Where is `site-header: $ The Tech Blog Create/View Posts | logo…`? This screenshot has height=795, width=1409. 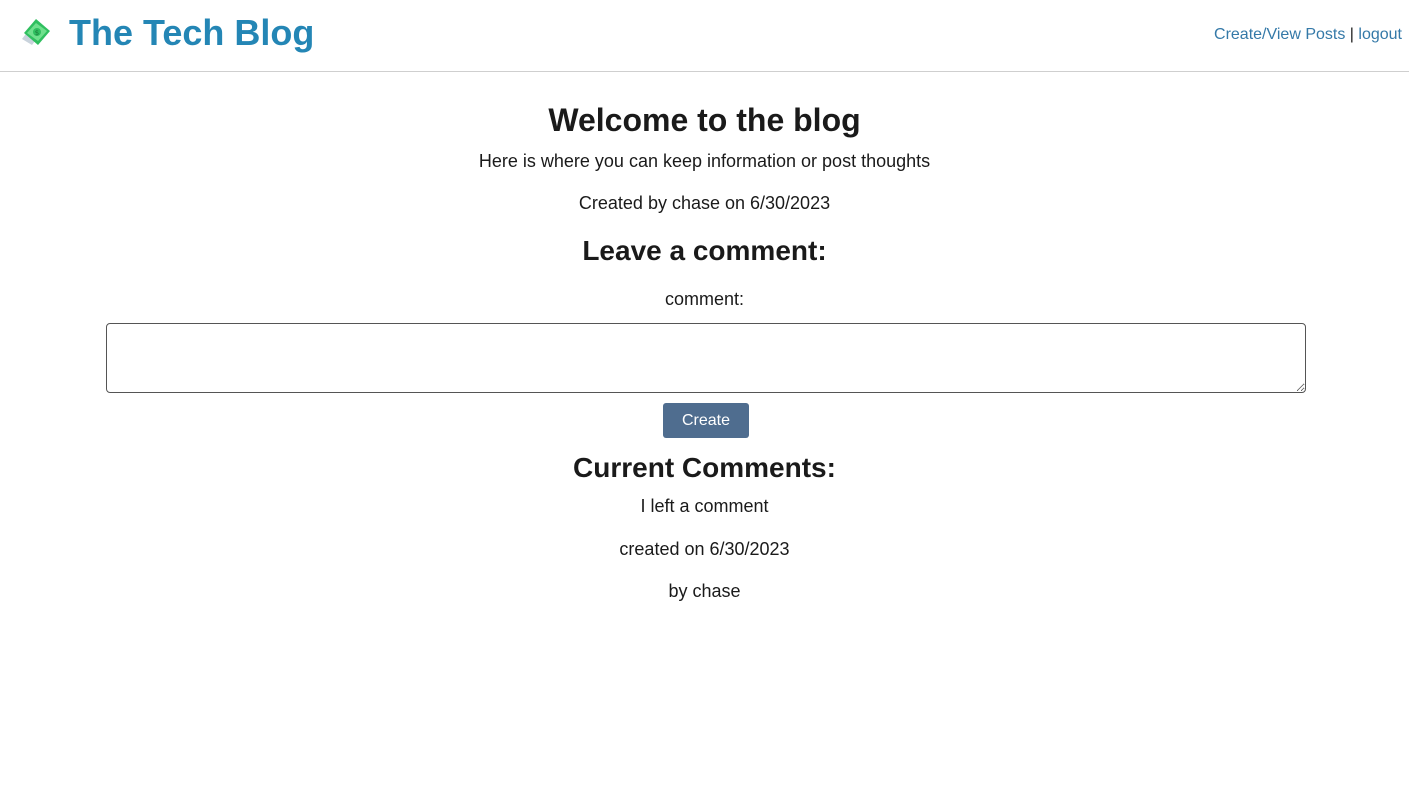
site-header: $ The Tech Blog Create/View Posts | logo… is located at coordinates (704, 36).